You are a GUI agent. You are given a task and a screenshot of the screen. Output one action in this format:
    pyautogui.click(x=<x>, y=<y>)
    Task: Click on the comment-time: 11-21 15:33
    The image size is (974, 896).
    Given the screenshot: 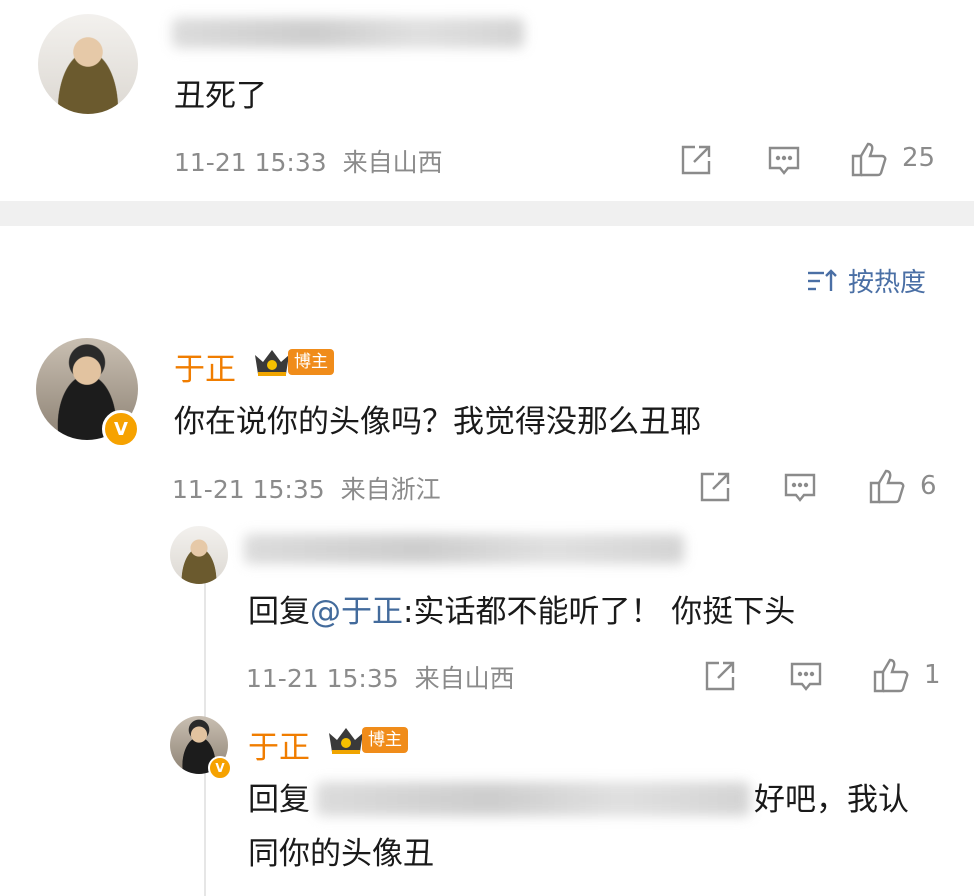 What is the action you would take?
    pyautogui.click(x=250, y=162)
    